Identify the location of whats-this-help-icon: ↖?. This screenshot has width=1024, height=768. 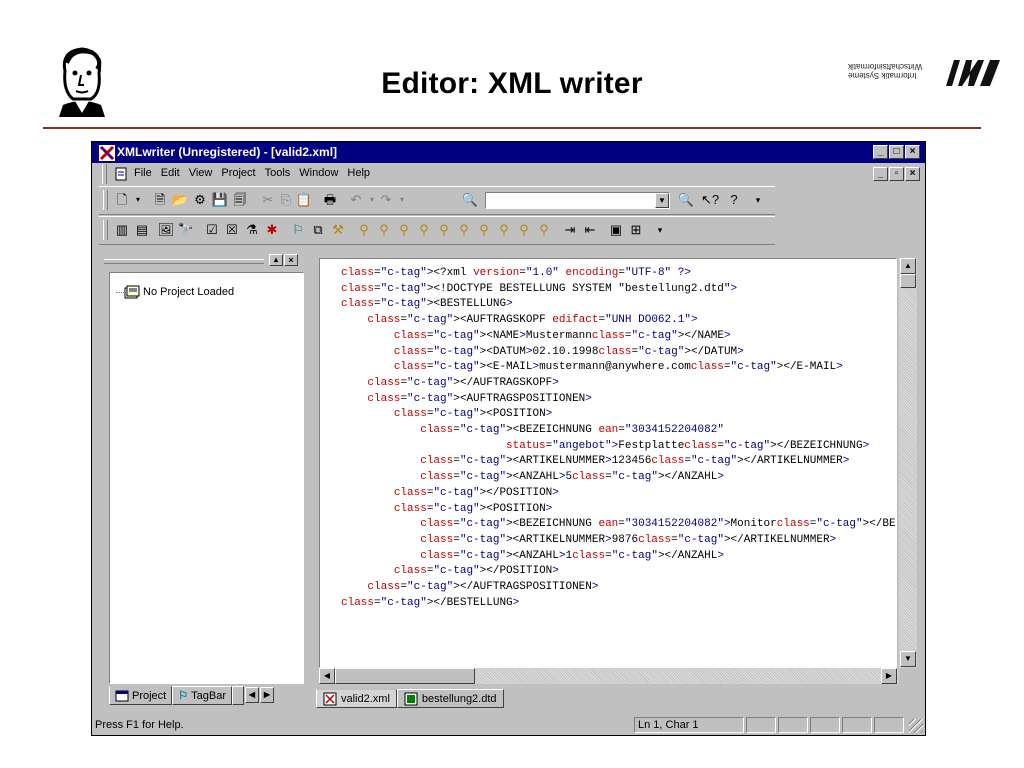
(710, 200).